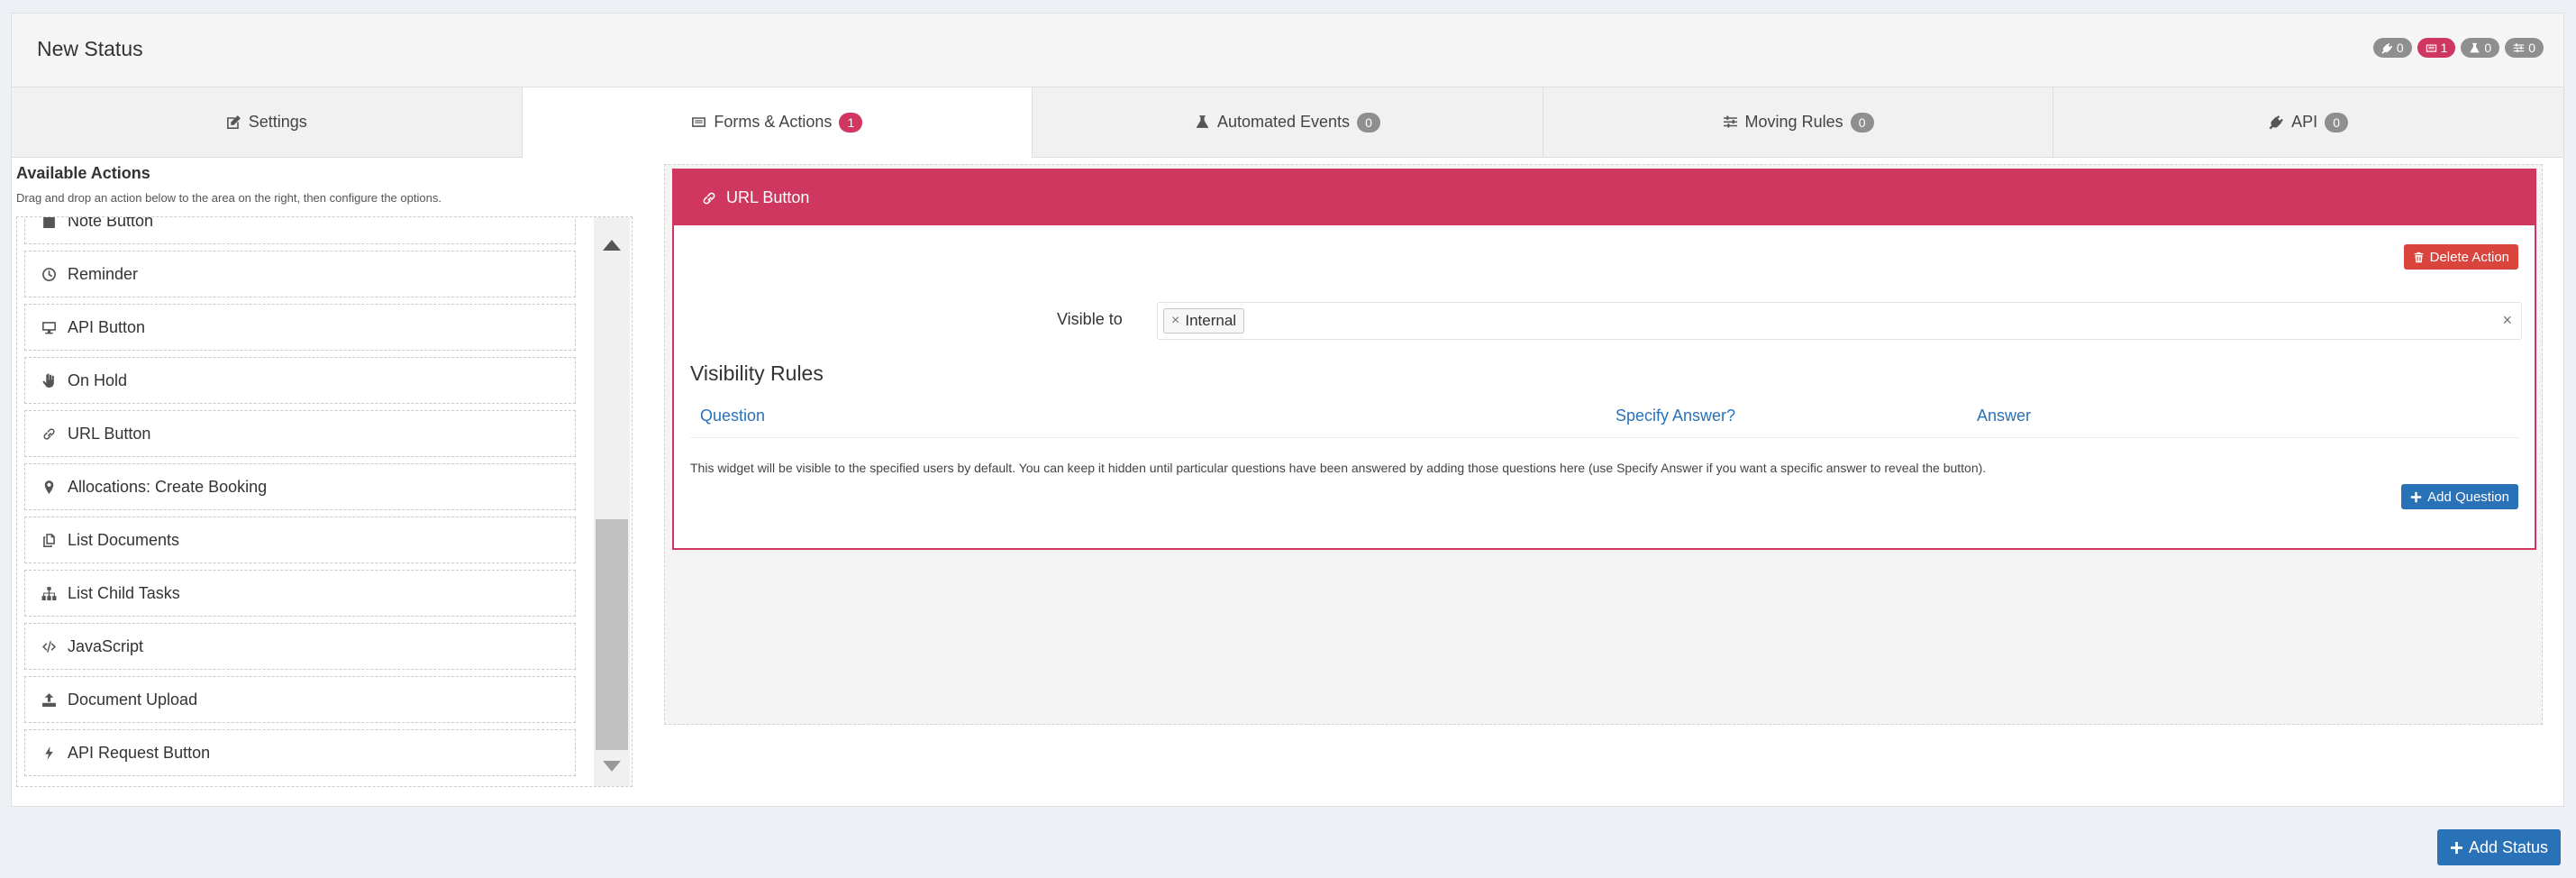 The width and height of the screenshot is (2576, 878). Describe the element at coordinates (1283, 122) in the screenshot. I see `tab-label: Automated Events` at that location.